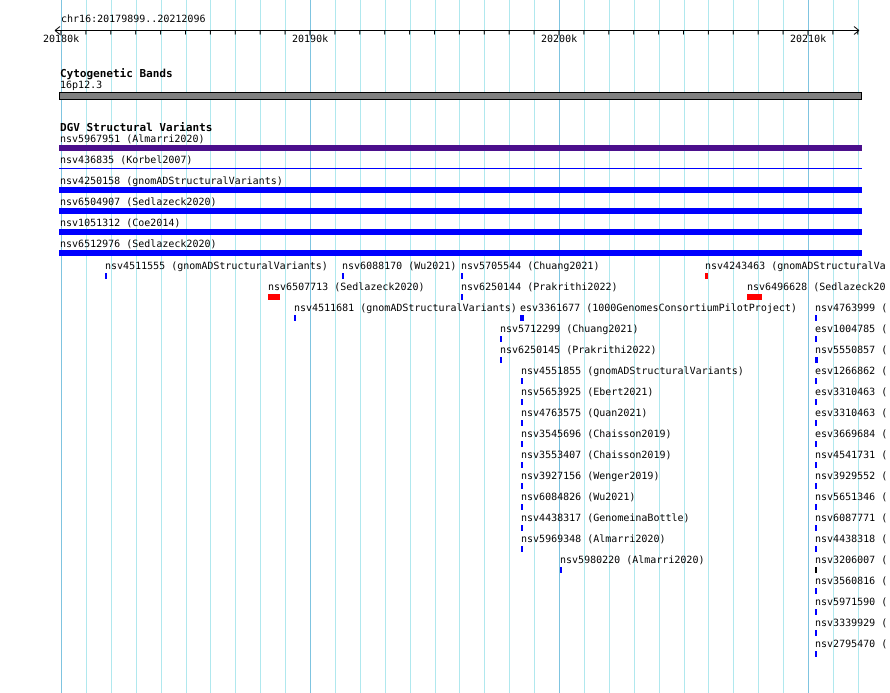  I want to click on variant-label: nsv4438317 (GenomeinaBottle), so click(605, 518).